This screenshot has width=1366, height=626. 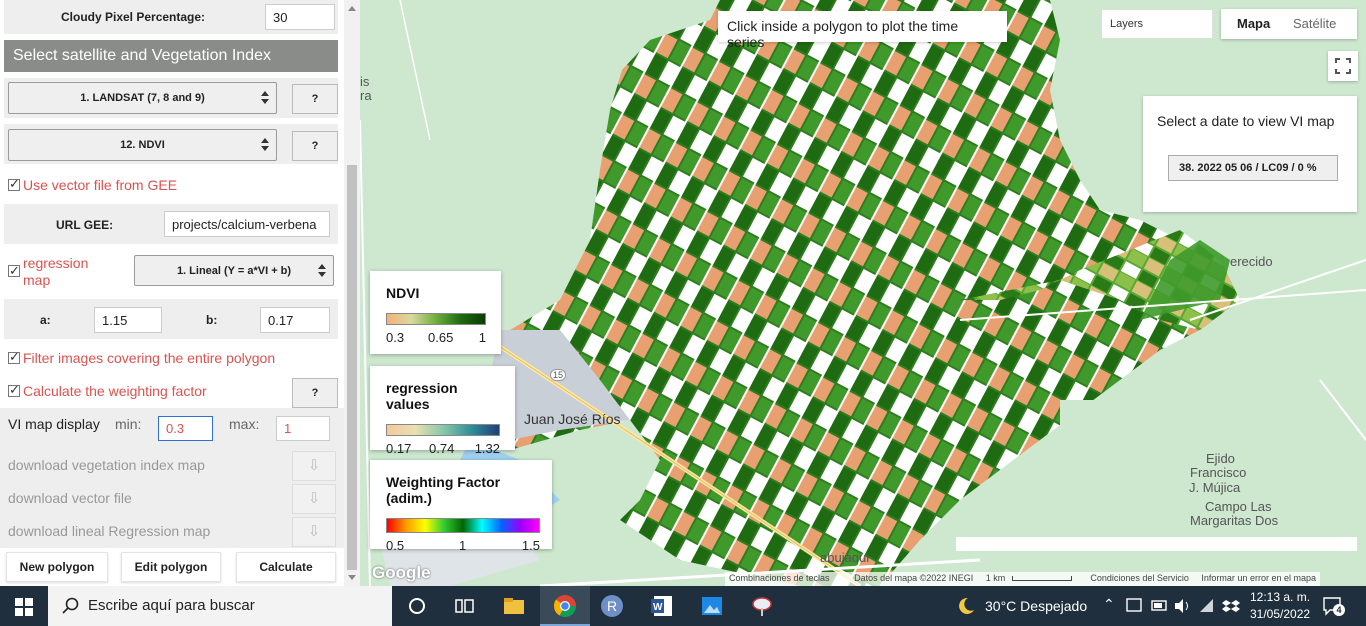 I want to click on file-explorer-icon, so click(x=514, y=606).